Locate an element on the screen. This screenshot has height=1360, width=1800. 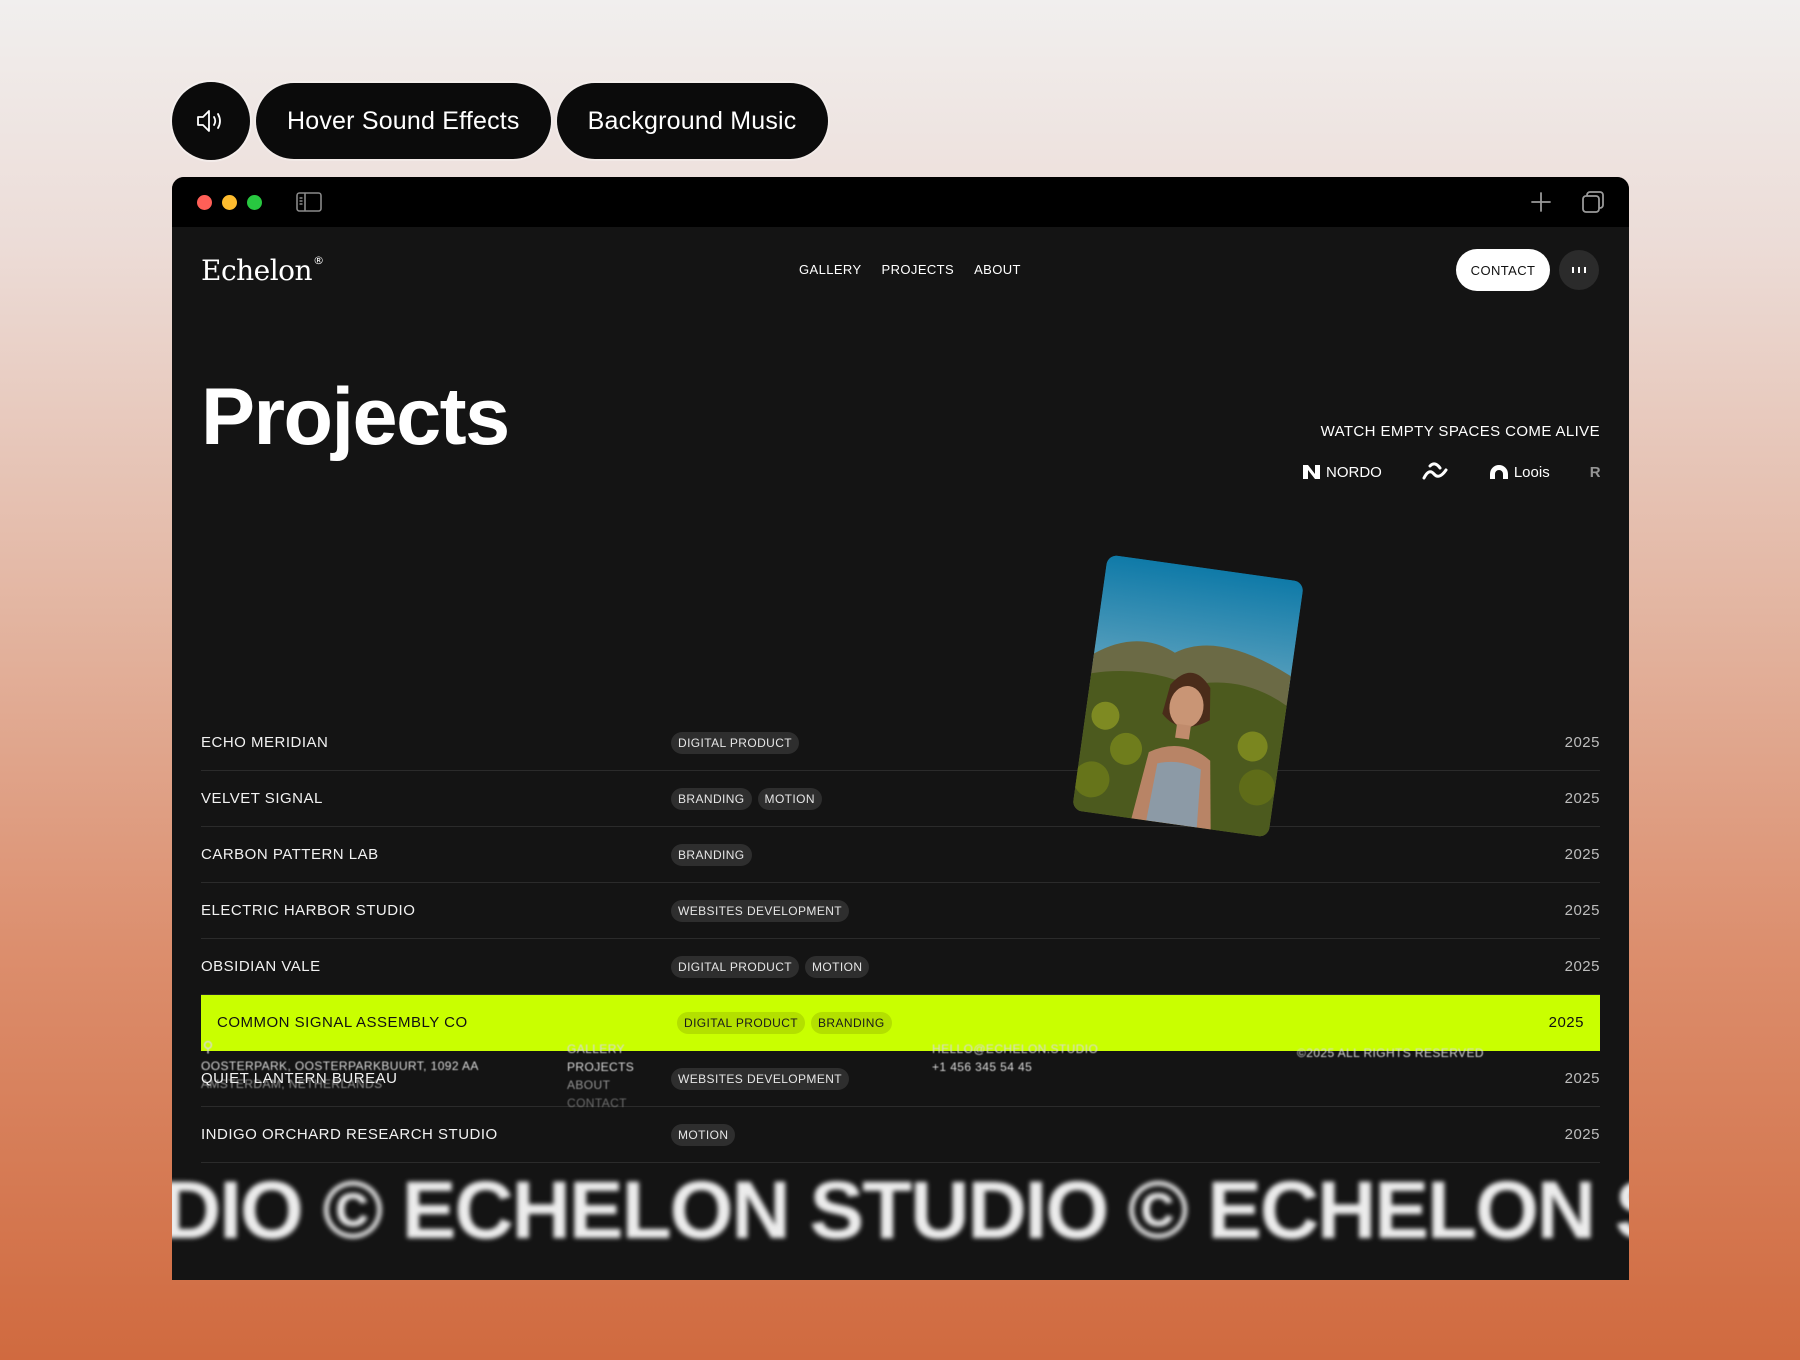
hover-sound-effects-button: Hover Sound Effects is located at coordinates (403, 121).